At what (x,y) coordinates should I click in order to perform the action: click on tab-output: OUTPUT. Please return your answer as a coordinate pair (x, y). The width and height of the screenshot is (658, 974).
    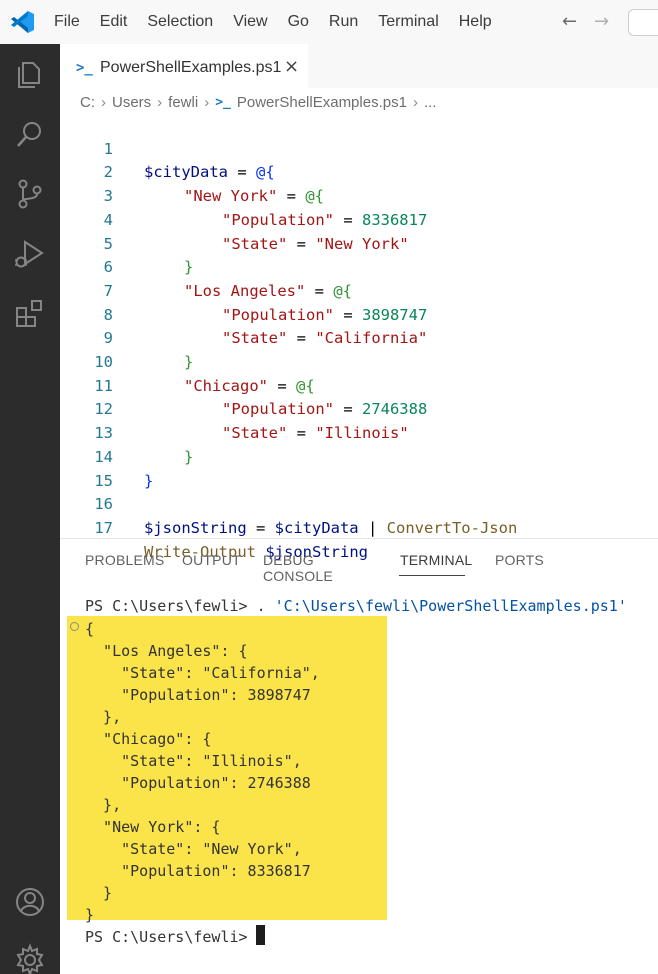
    Looking at the image, I should click on (211, 560).